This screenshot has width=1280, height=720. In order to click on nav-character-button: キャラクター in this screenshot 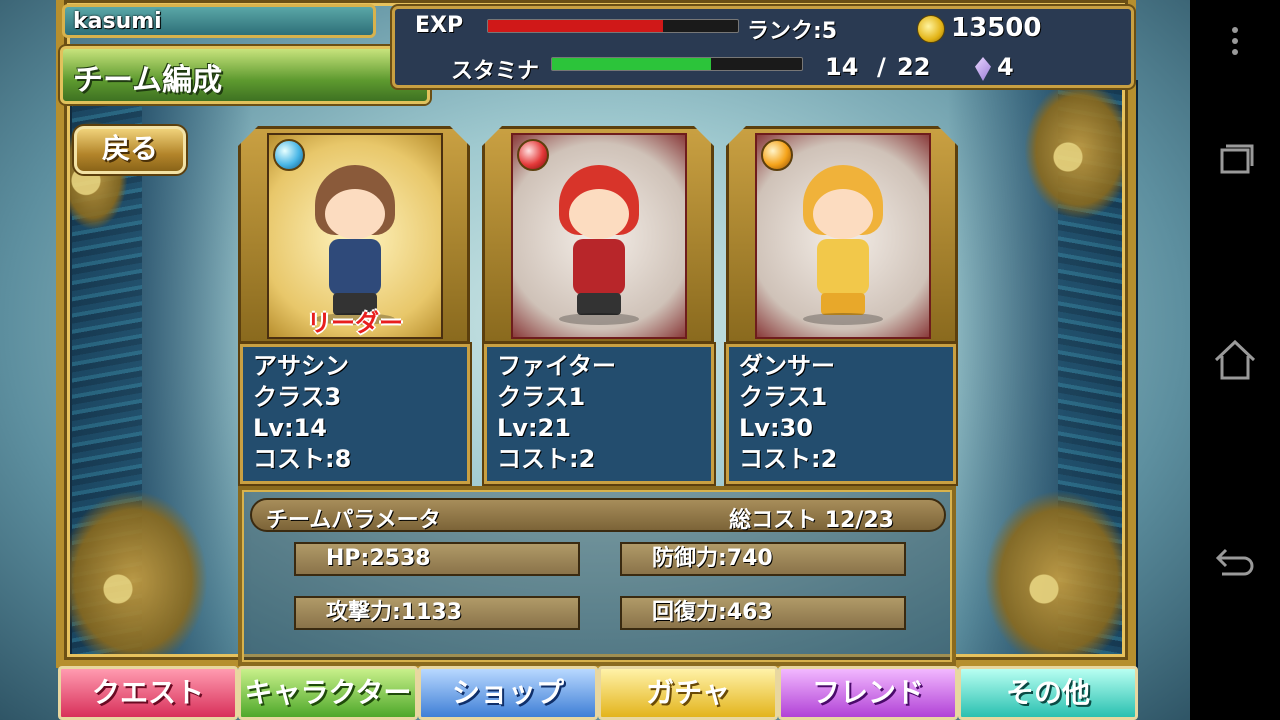, I will do `click(328, 693)`.